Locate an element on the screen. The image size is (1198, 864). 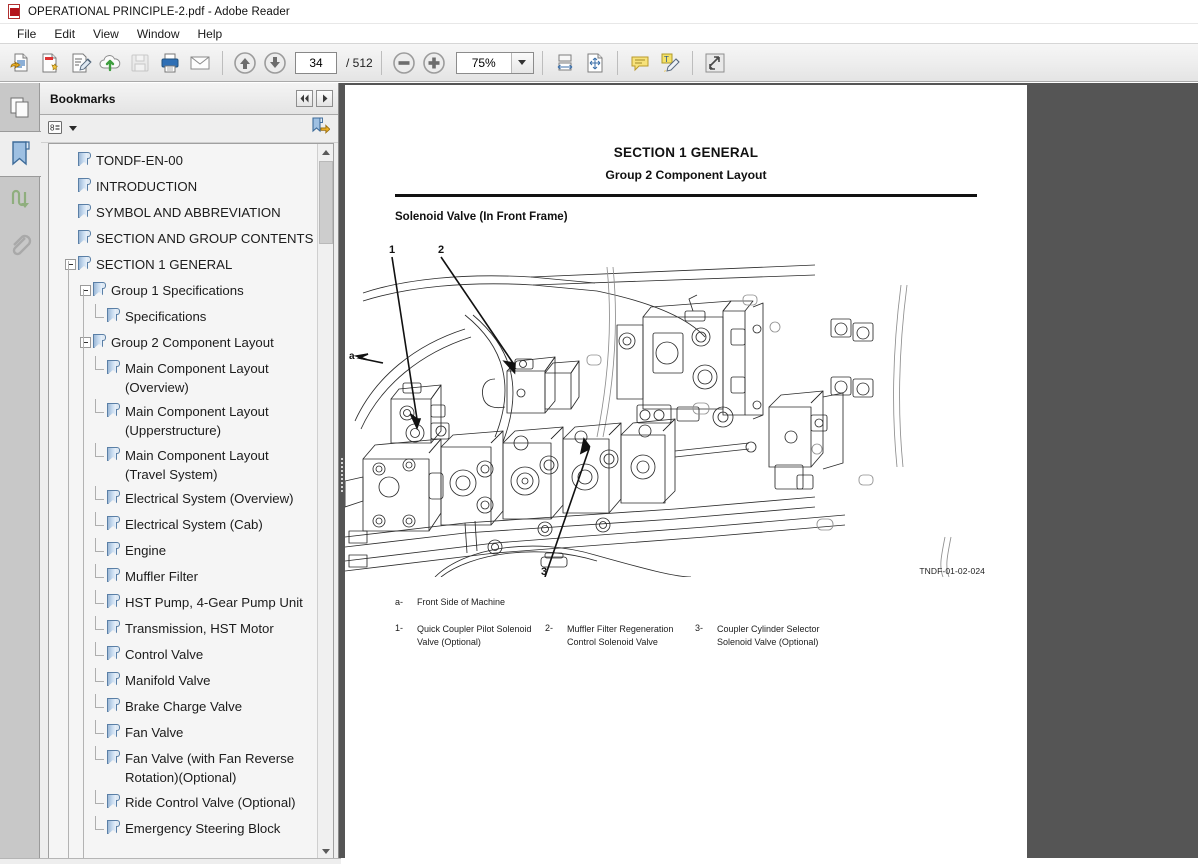
legend-text-a: Front Side of Machine is located at coordinates (461, 602).